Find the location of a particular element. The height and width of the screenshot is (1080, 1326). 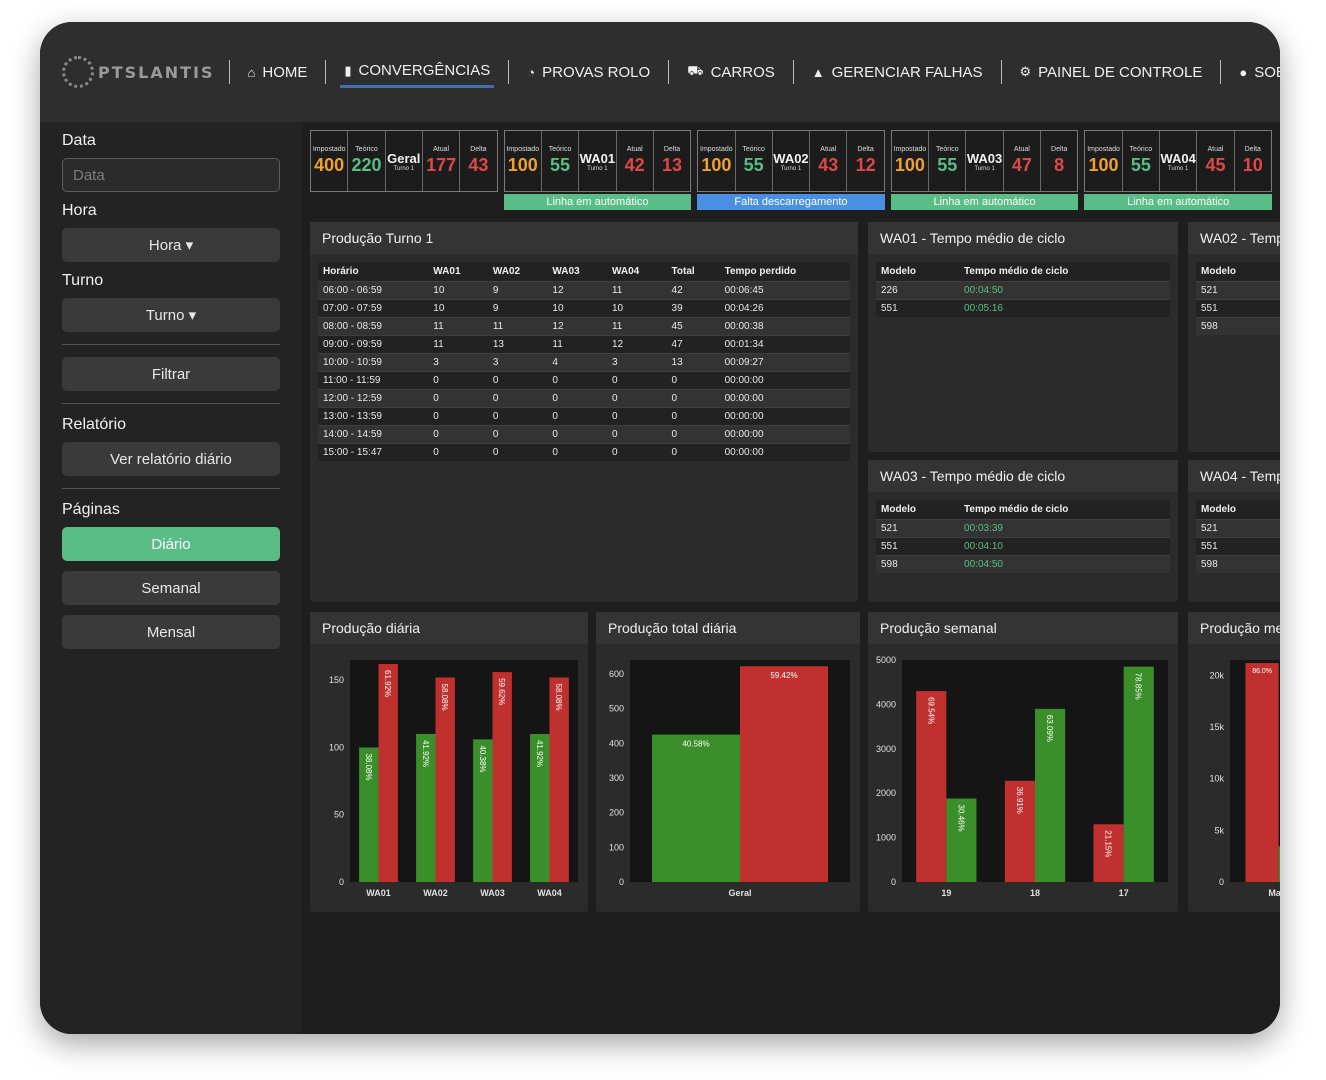

chart-title: Produção total diária is located at coordinates (728, 628).